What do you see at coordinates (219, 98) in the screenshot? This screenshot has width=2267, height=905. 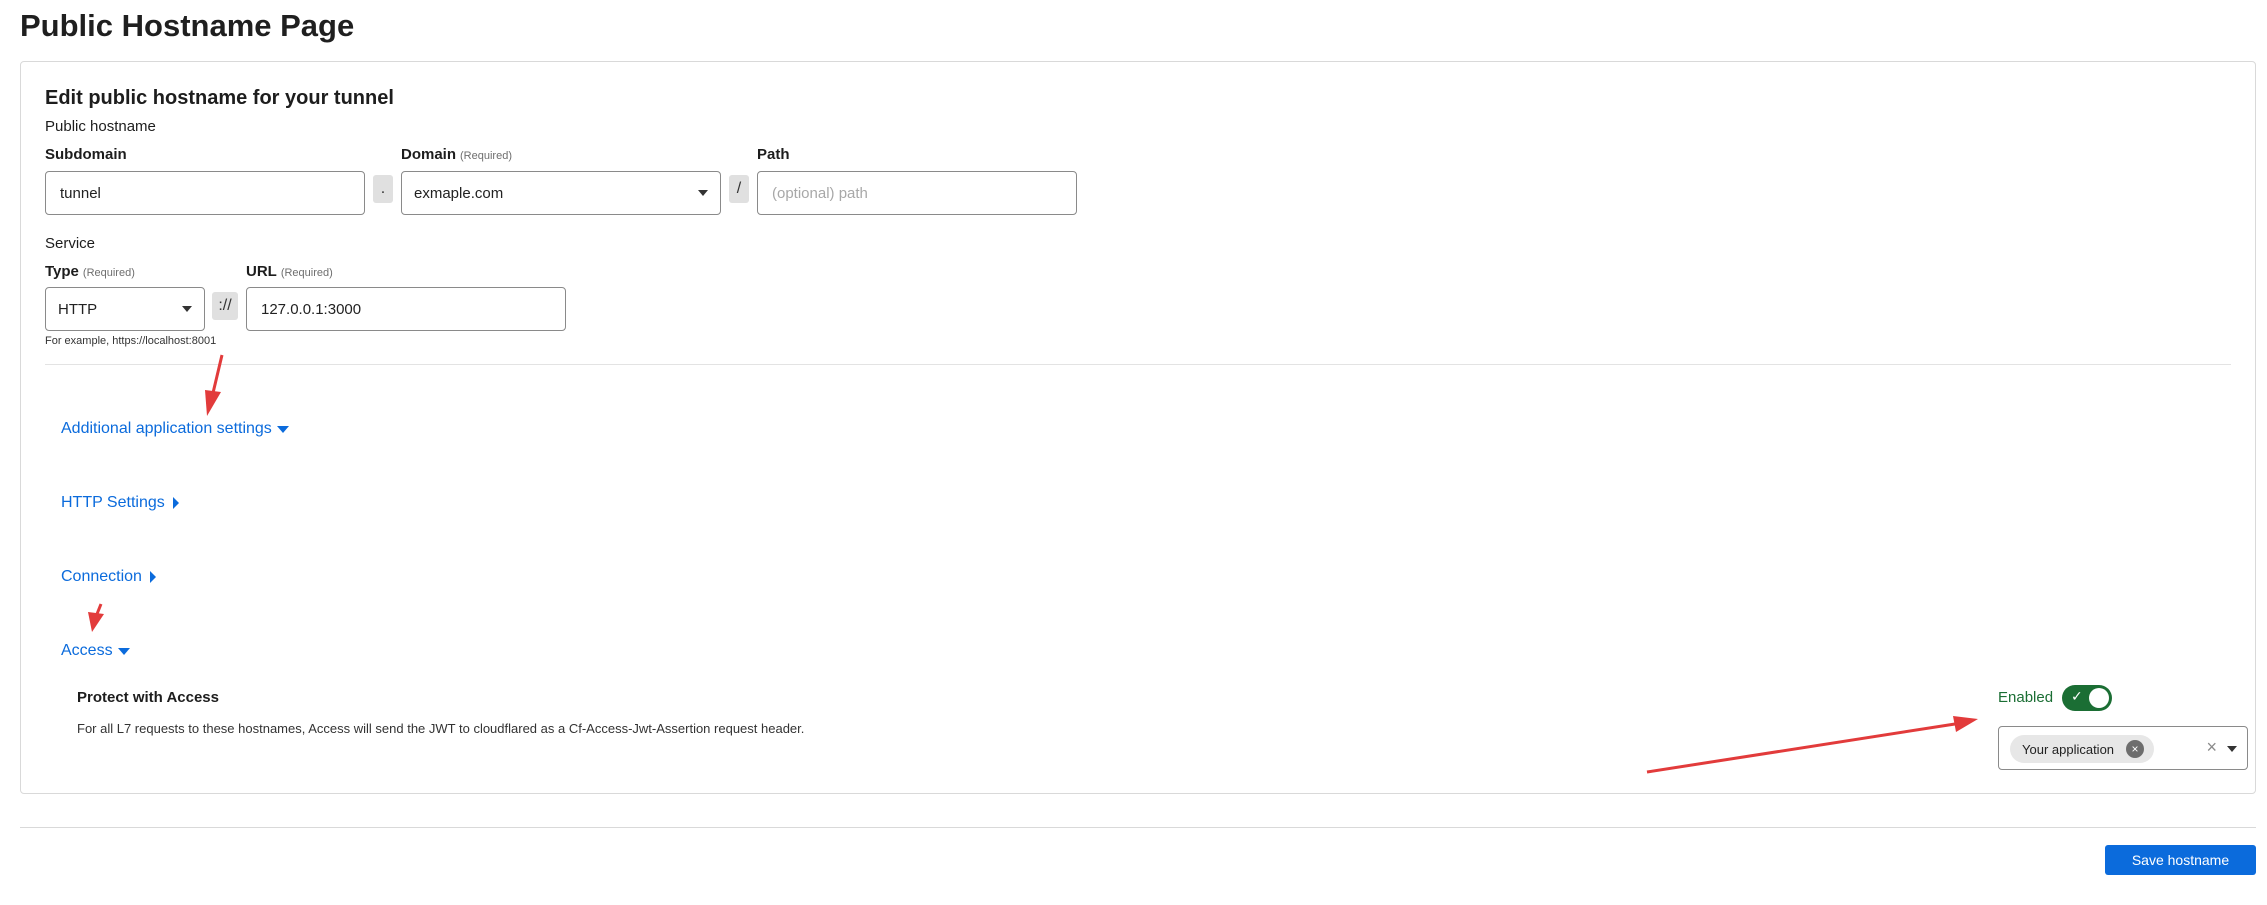 I see `card-title: Edit public hostname for your tunnel` at bounding box center [219, 98].